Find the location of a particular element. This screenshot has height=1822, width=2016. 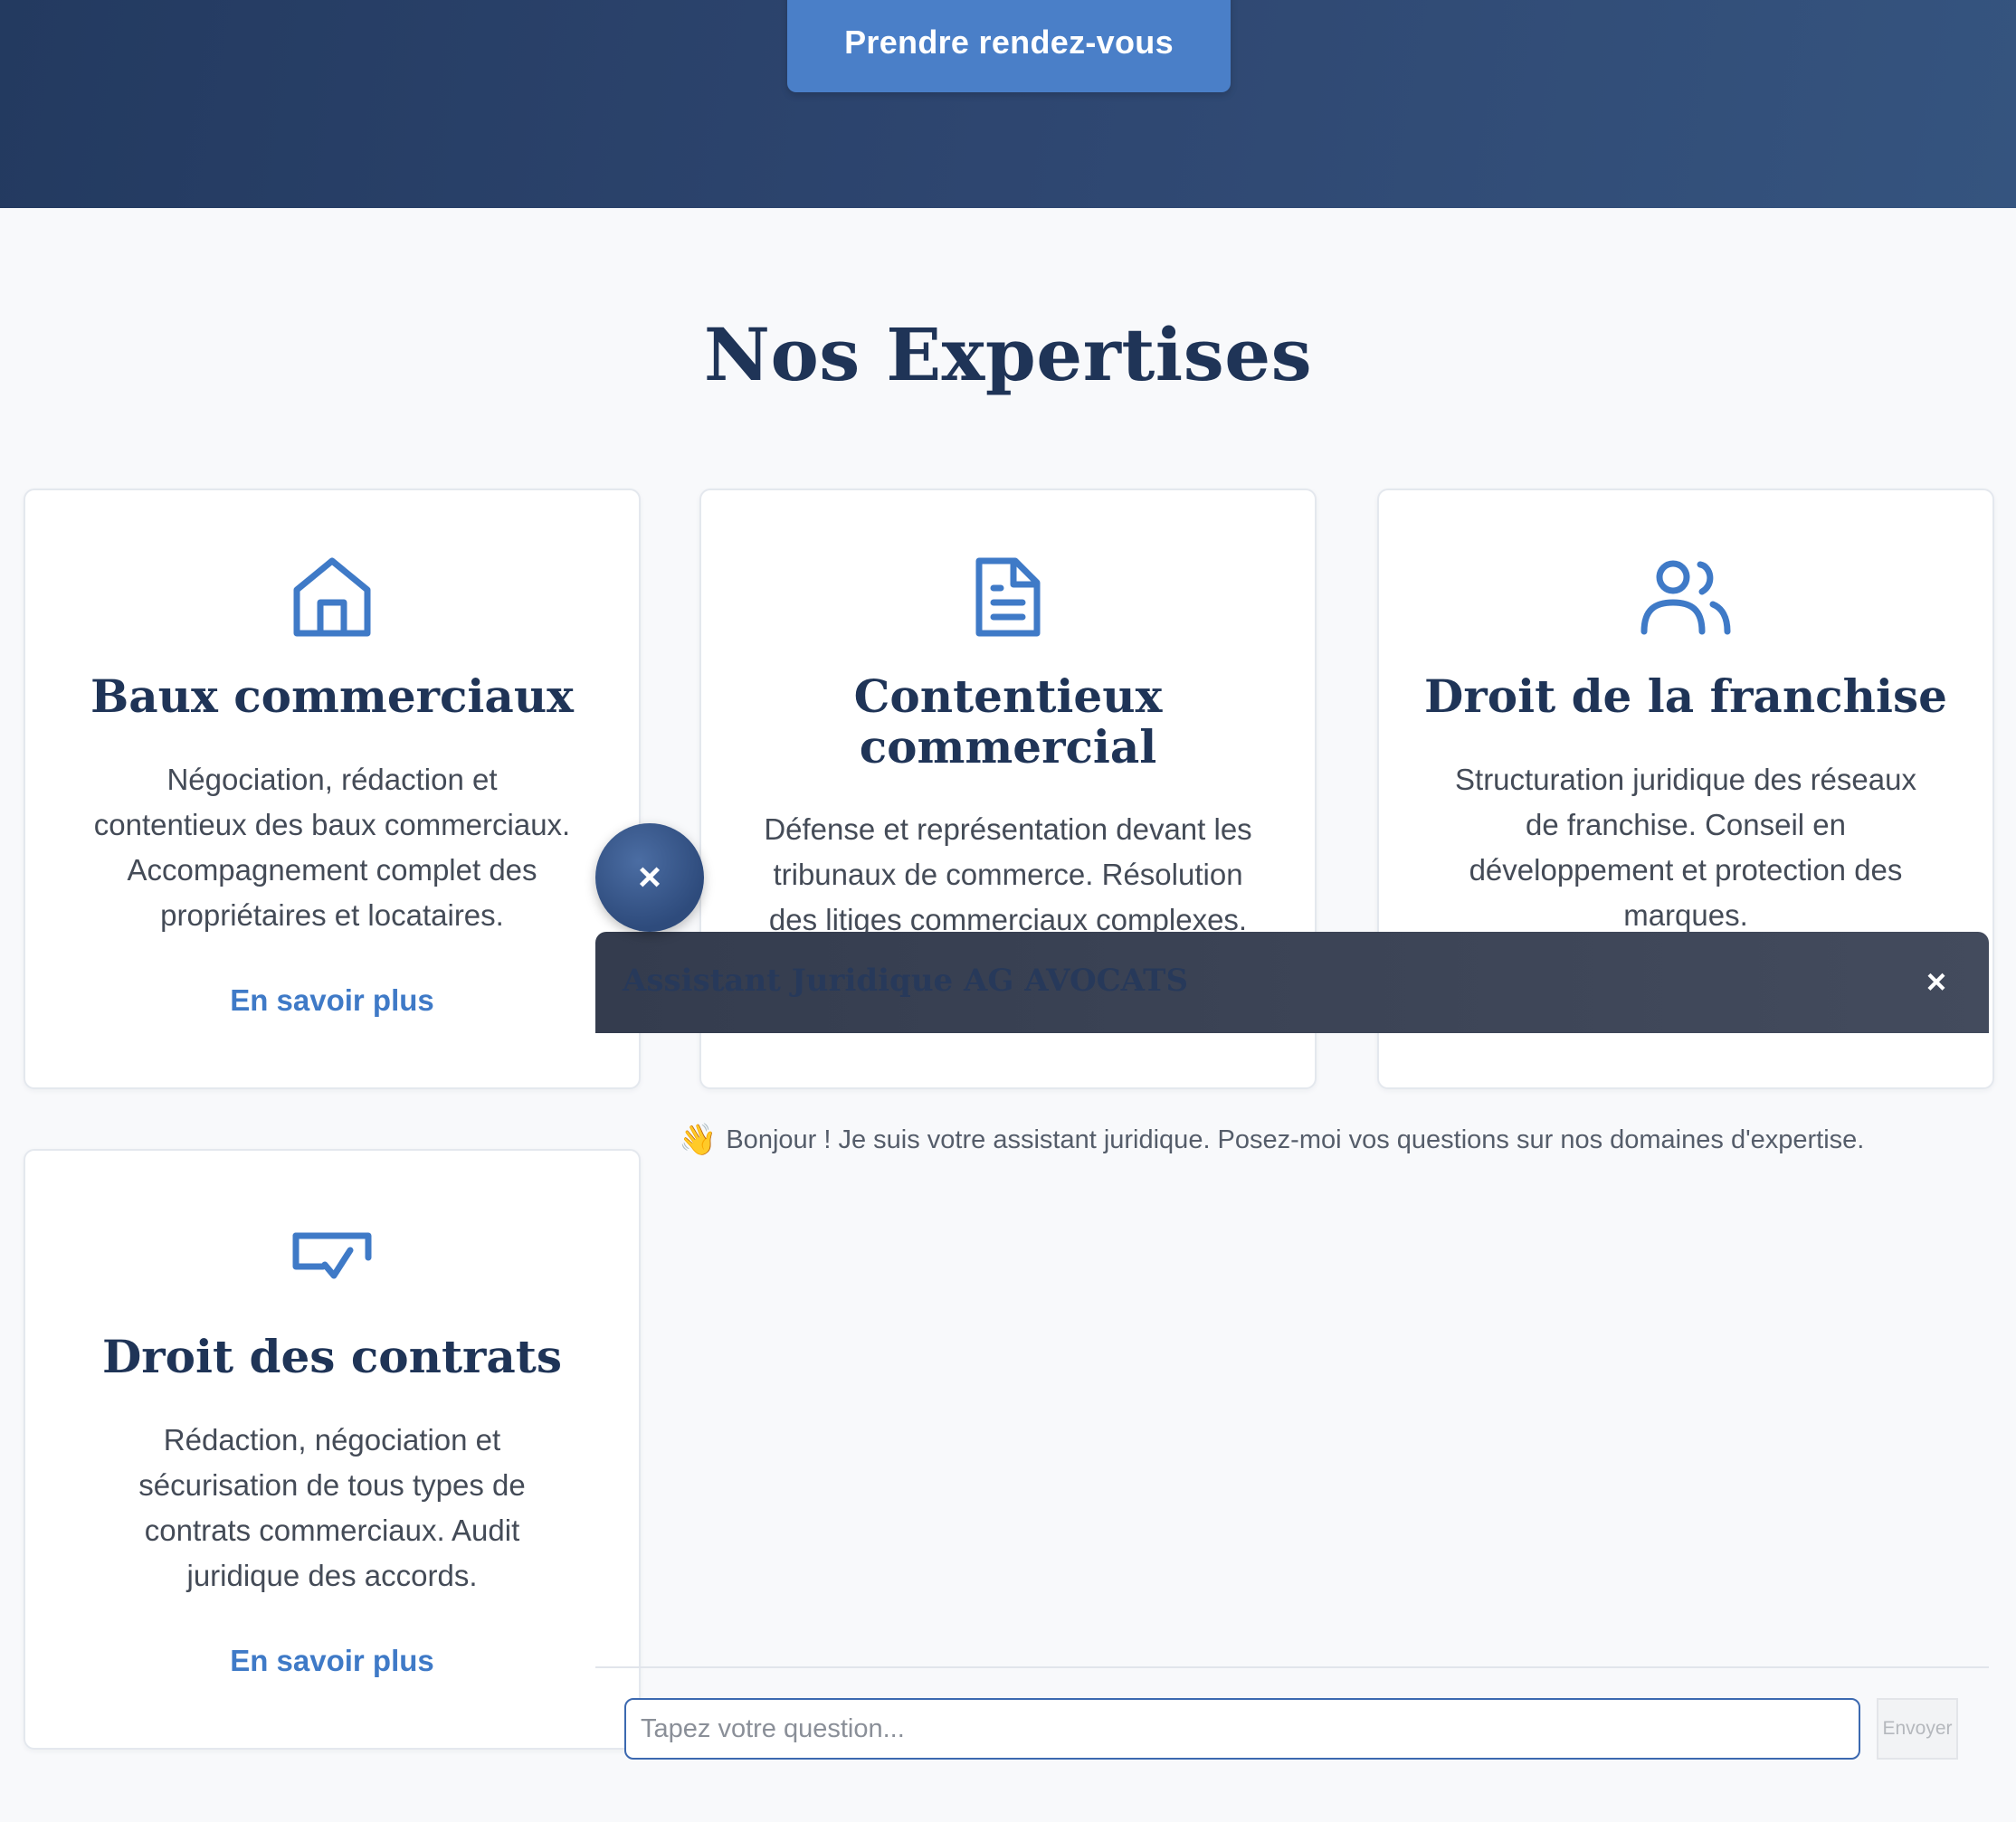

contract-check-icon is located at coordinates (332, 1257).